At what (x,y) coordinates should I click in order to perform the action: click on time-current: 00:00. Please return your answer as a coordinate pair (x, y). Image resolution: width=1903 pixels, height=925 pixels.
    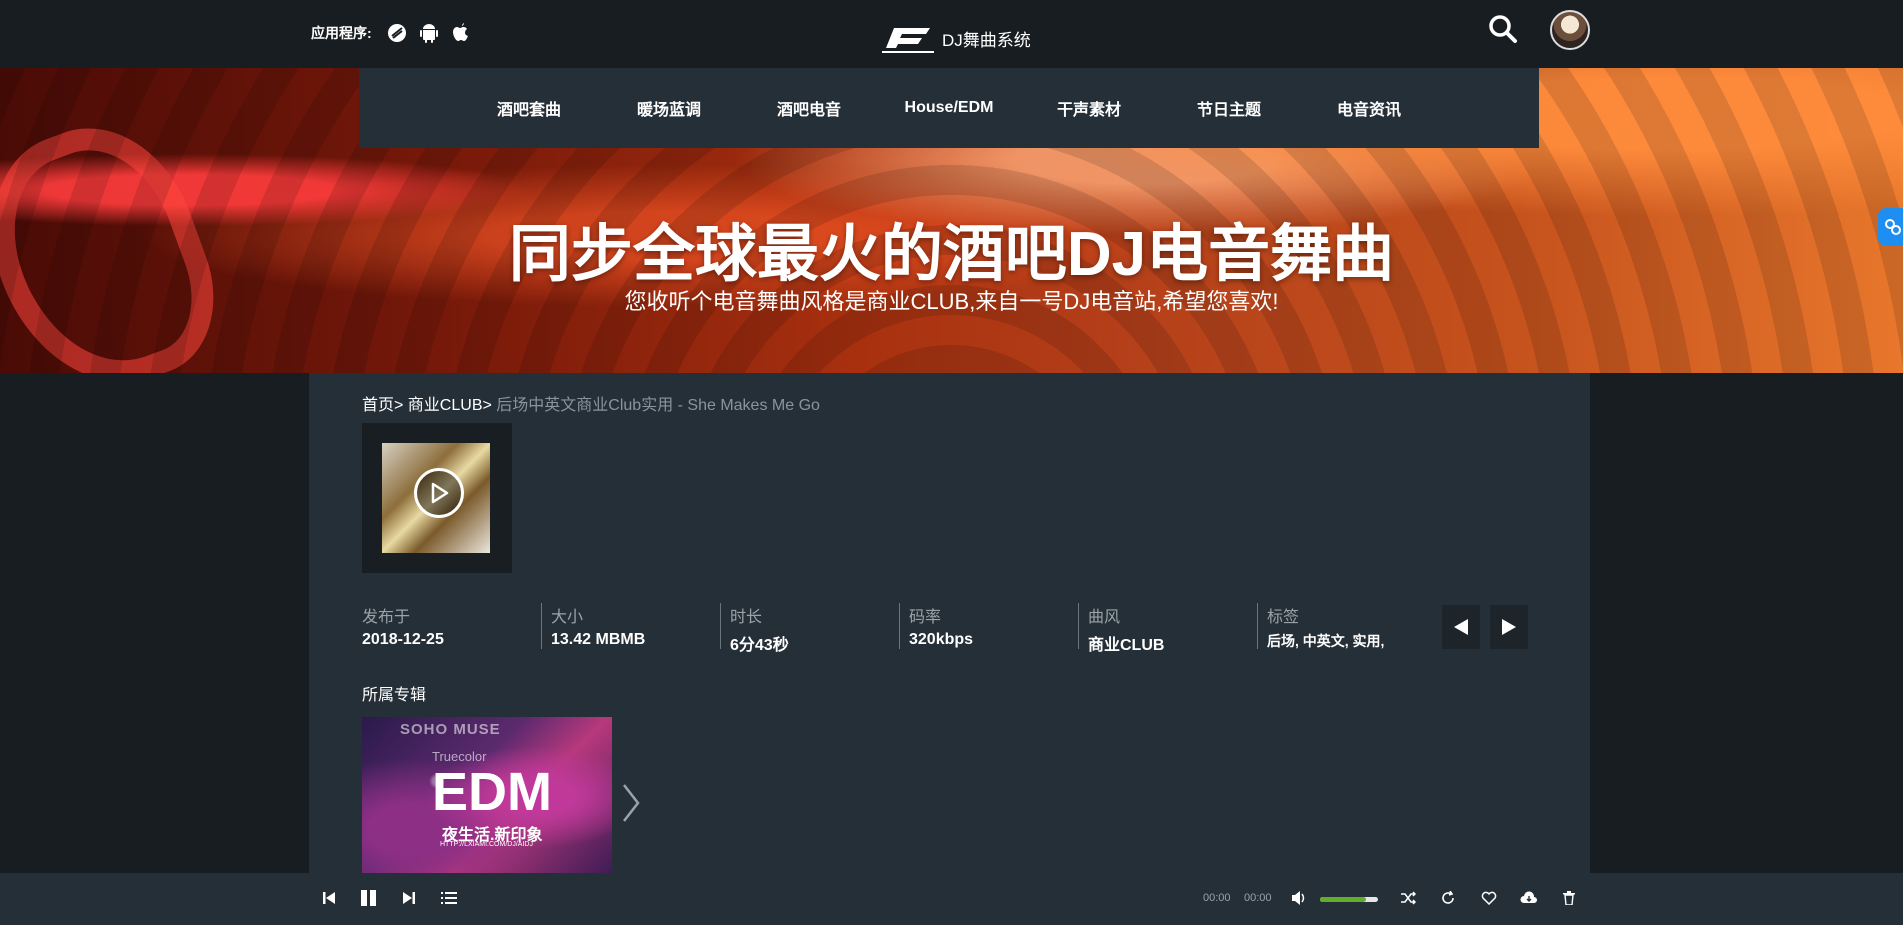
    Looking at the image, I should click on (1217, 898).